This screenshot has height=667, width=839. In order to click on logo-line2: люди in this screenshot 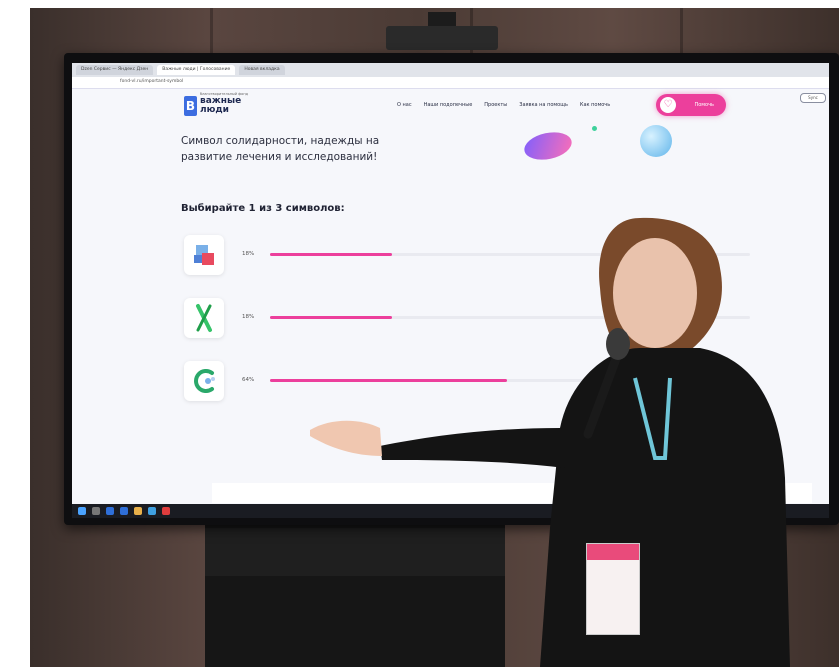, I will do `click(214, 110)`.